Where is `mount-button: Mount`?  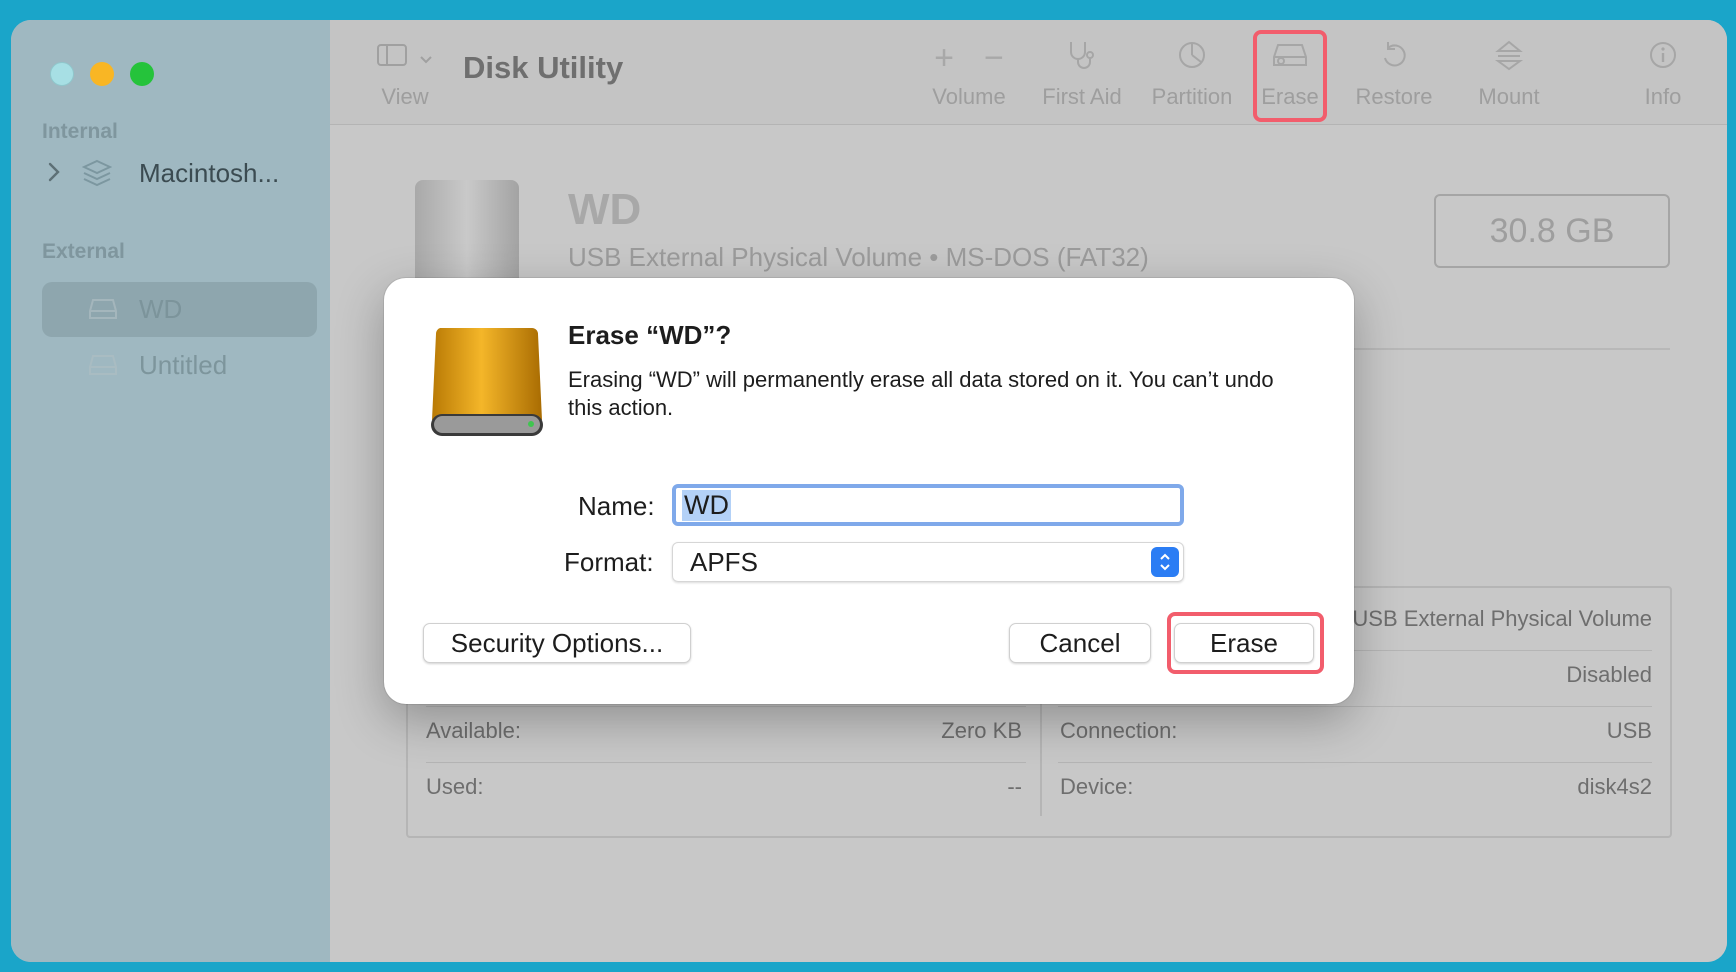
mount-button: Mount is located at coordinates (1509, 74).